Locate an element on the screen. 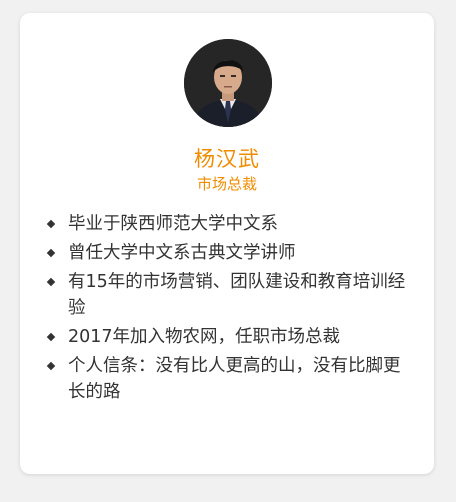 This screenshot has width=456, height=502. bio-item: 个人信条：没有比人更高的山，没有比脚更长的路 is located at coordinates (231, 379).